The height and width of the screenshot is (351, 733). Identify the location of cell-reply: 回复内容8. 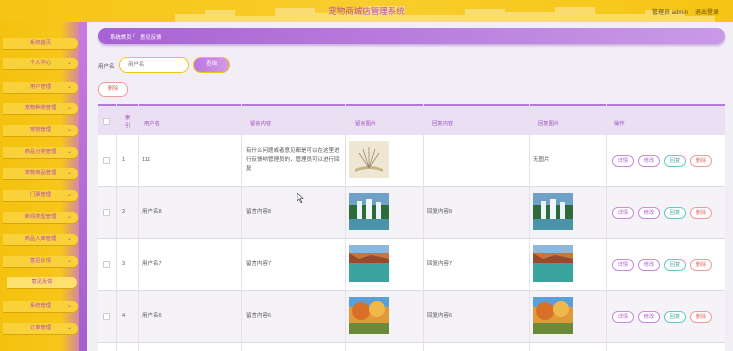
(440, 212).